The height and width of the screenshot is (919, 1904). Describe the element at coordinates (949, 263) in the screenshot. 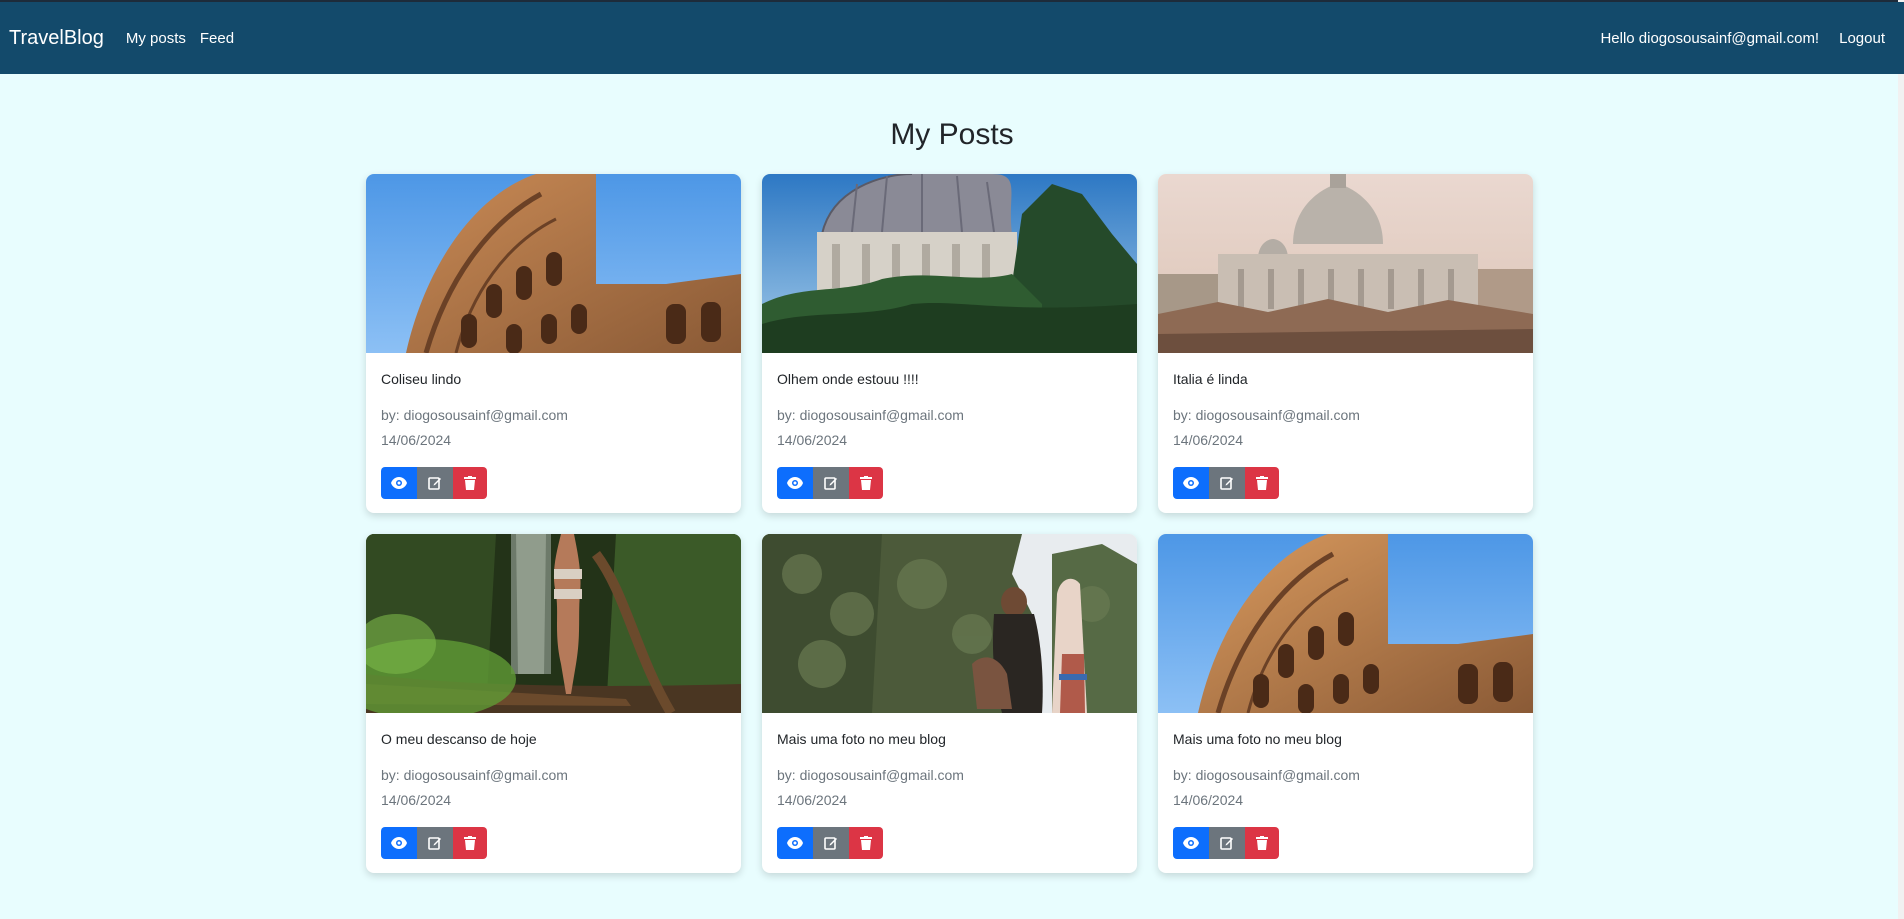

I see `post-image-dome-trees` at that location.